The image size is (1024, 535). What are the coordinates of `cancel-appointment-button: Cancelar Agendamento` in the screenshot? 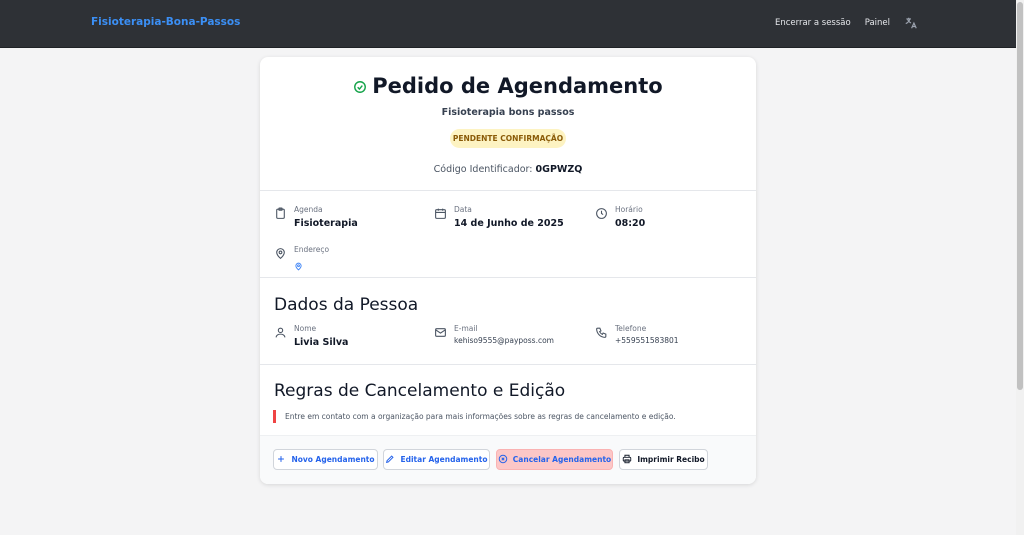 It's located at (554, 459).